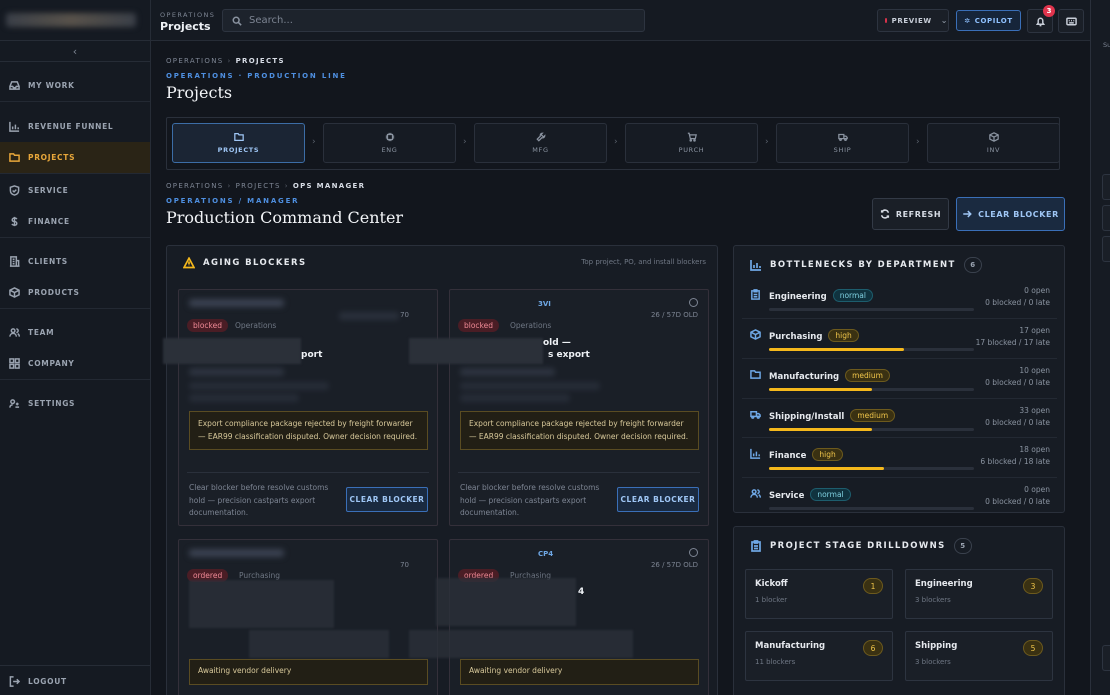 This screenshot has width=1110, height=695. What do you see at coordinates (852, 295) in the screenshot?
I see `severity-badge: normal` at bounding box center [852, 295].